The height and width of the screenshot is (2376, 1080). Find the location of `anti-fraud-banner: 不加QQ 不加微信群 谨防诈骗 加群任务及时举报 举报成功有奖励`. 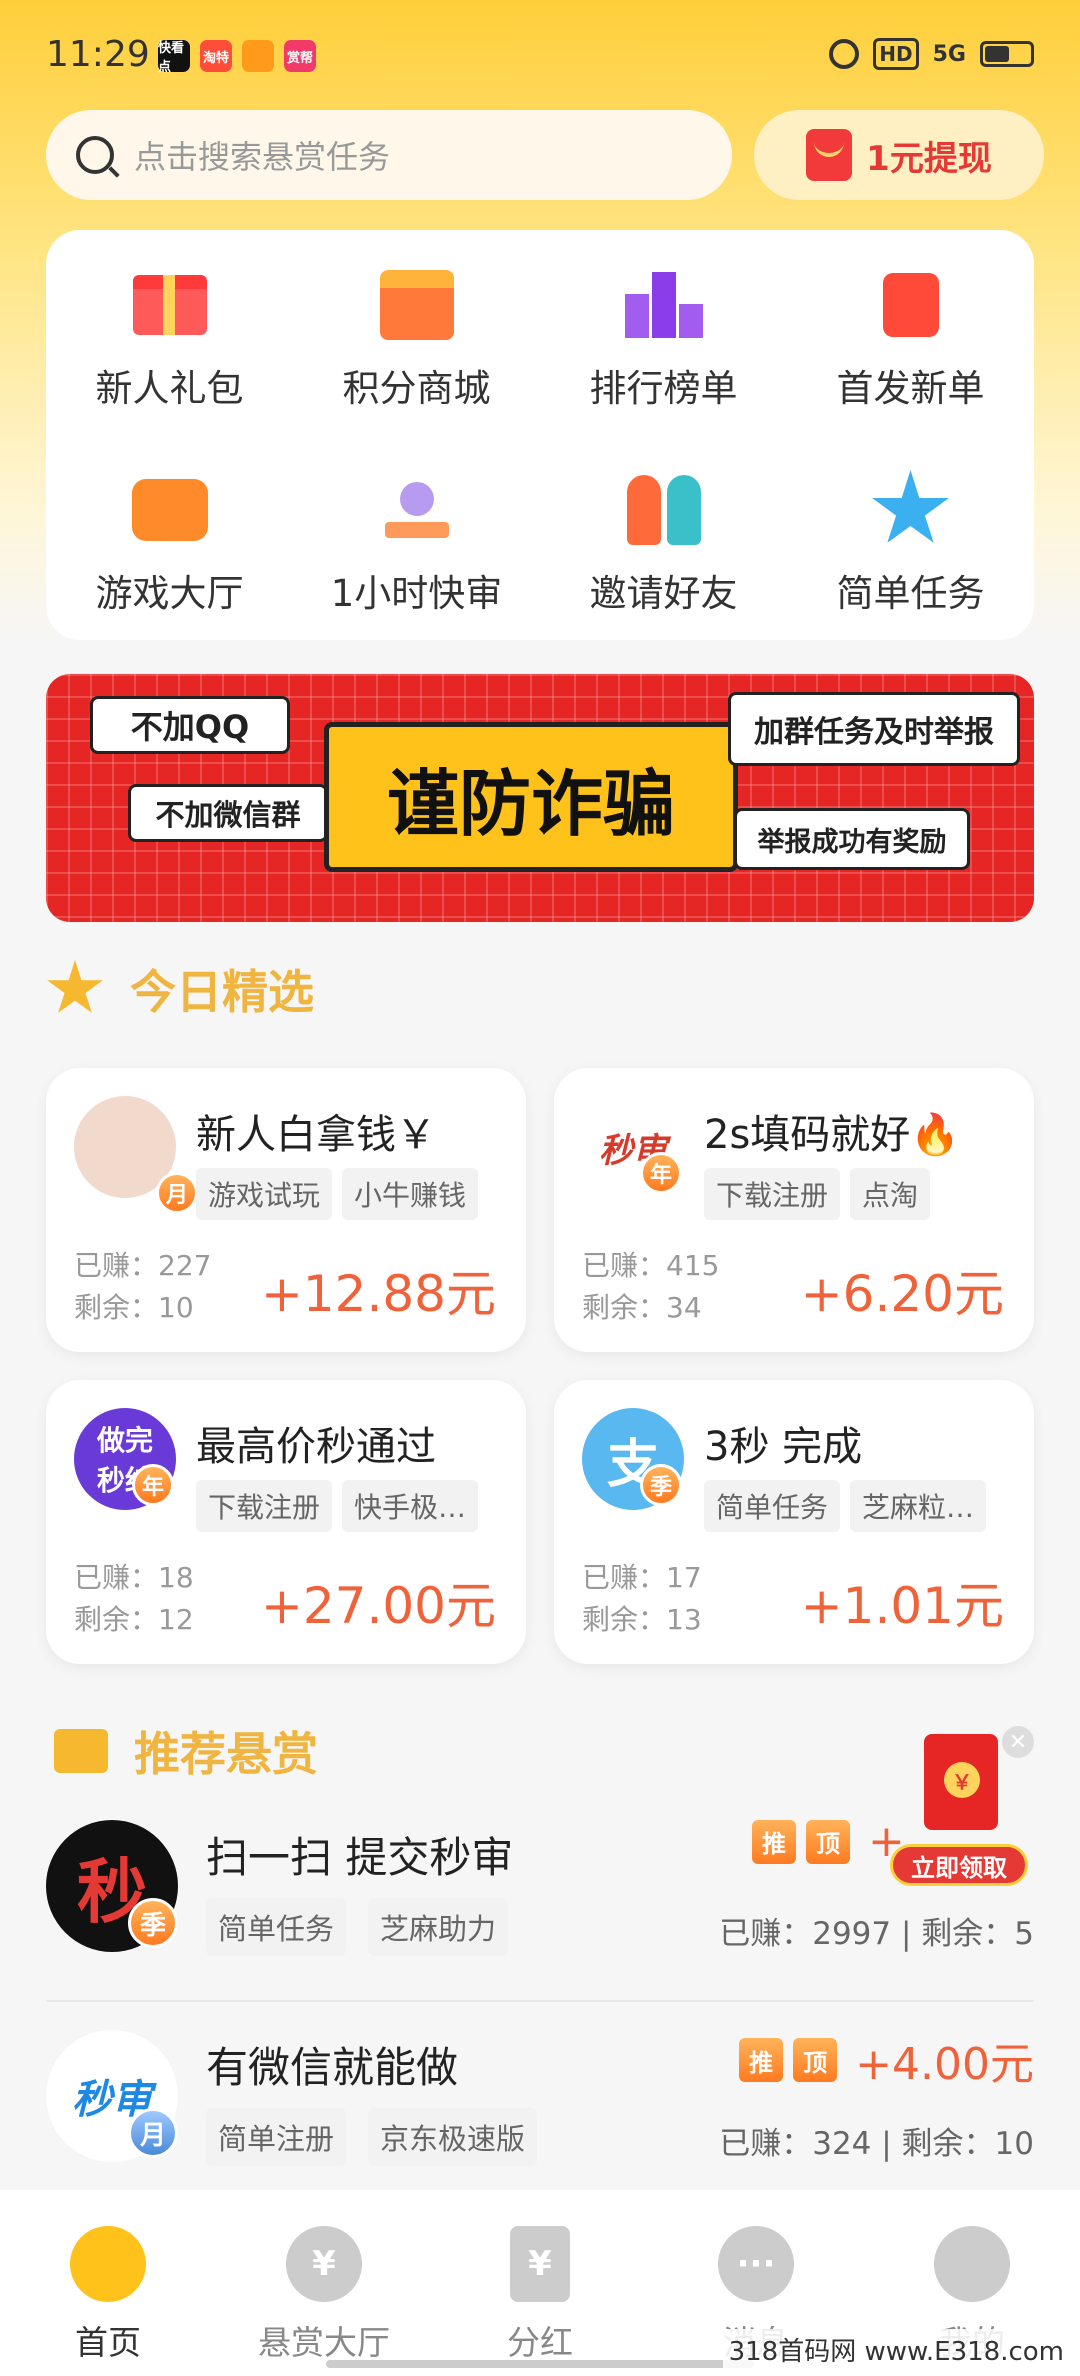

anti-fraud-banner: 不加QQ 不加微信群 谨防诈骗 加群任务及时举报 举报成功有奖励 is located at coordinates (540, 798).